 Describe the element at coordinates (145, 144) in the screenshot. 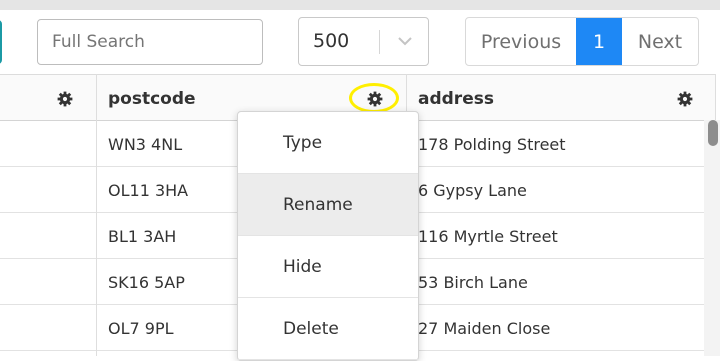

I see `postcode-cell: WN3 4NL` at that location.